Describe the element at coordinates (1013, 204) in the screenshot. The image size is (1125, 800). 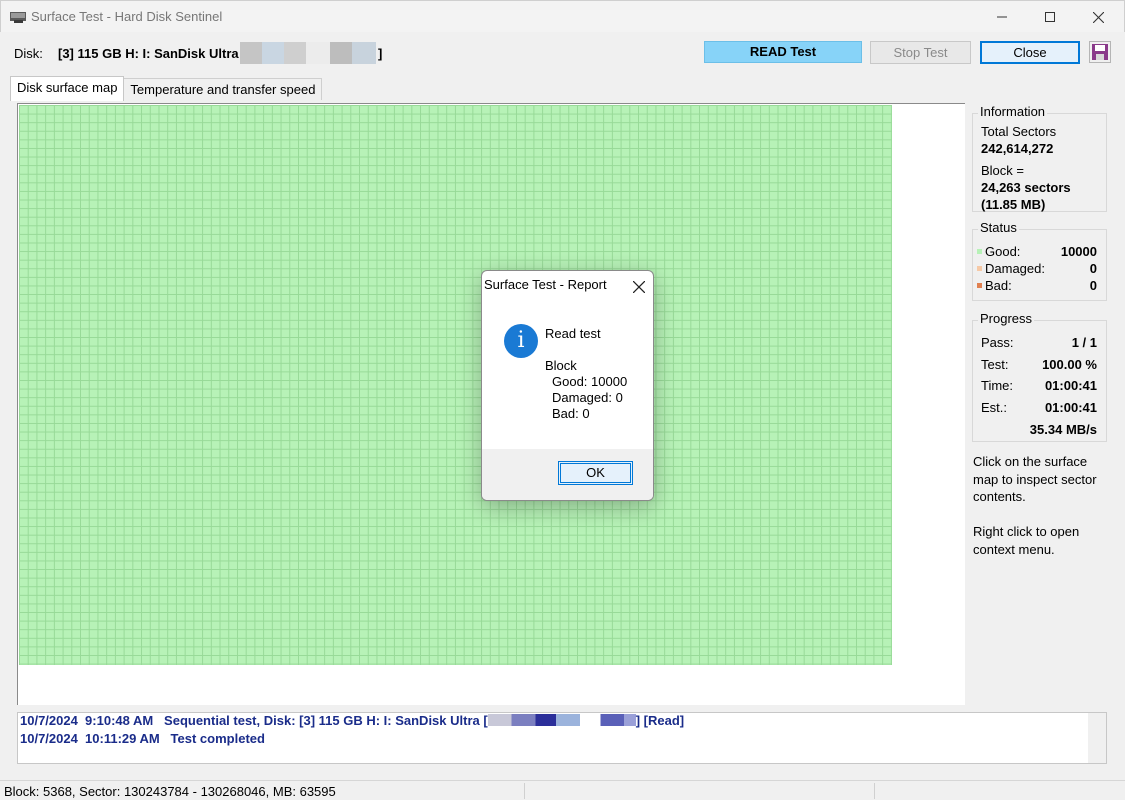
I see `block-mb: (11.85 MB)` at that location.